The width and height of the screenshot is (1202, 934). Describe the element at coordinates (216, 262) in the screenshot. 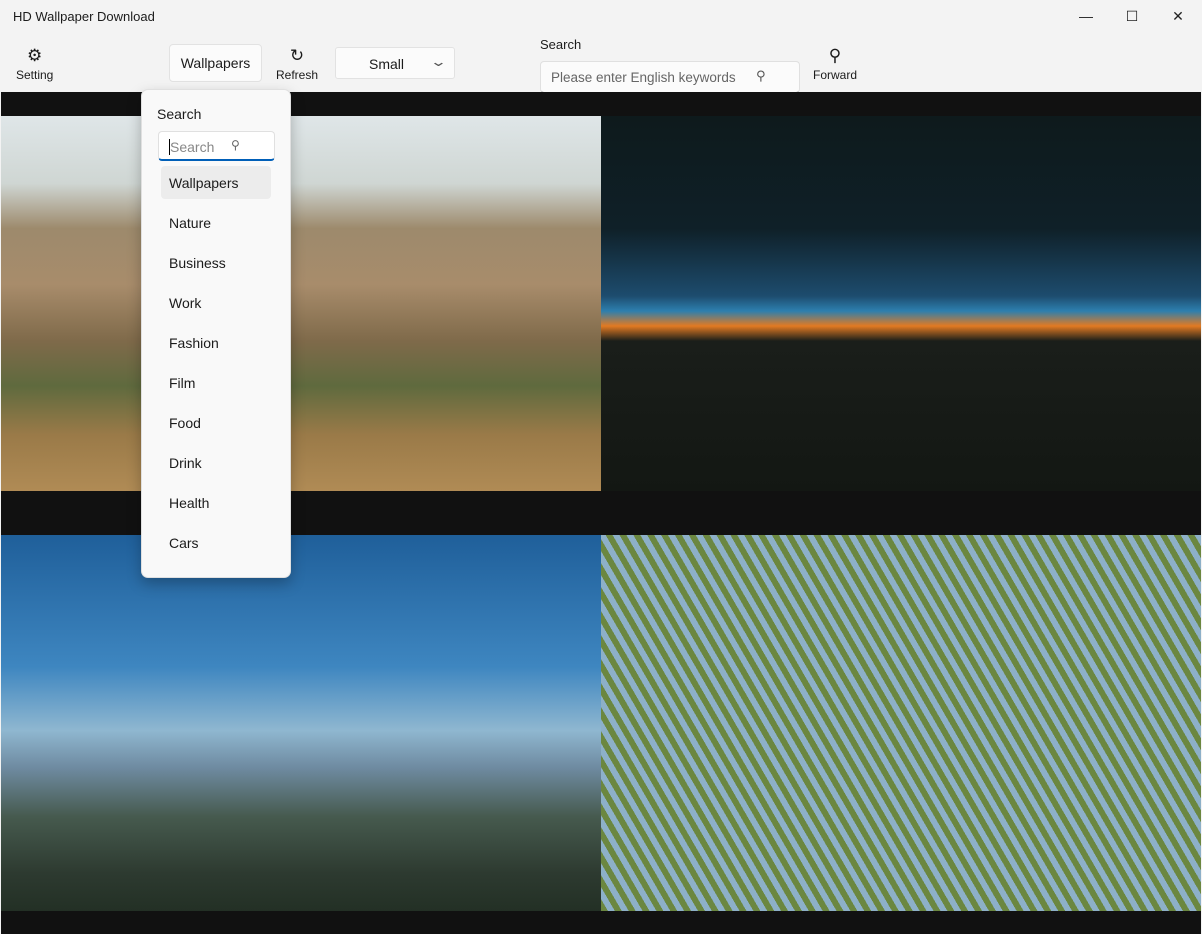

I see `dropdown-item-business: Business` at that location.